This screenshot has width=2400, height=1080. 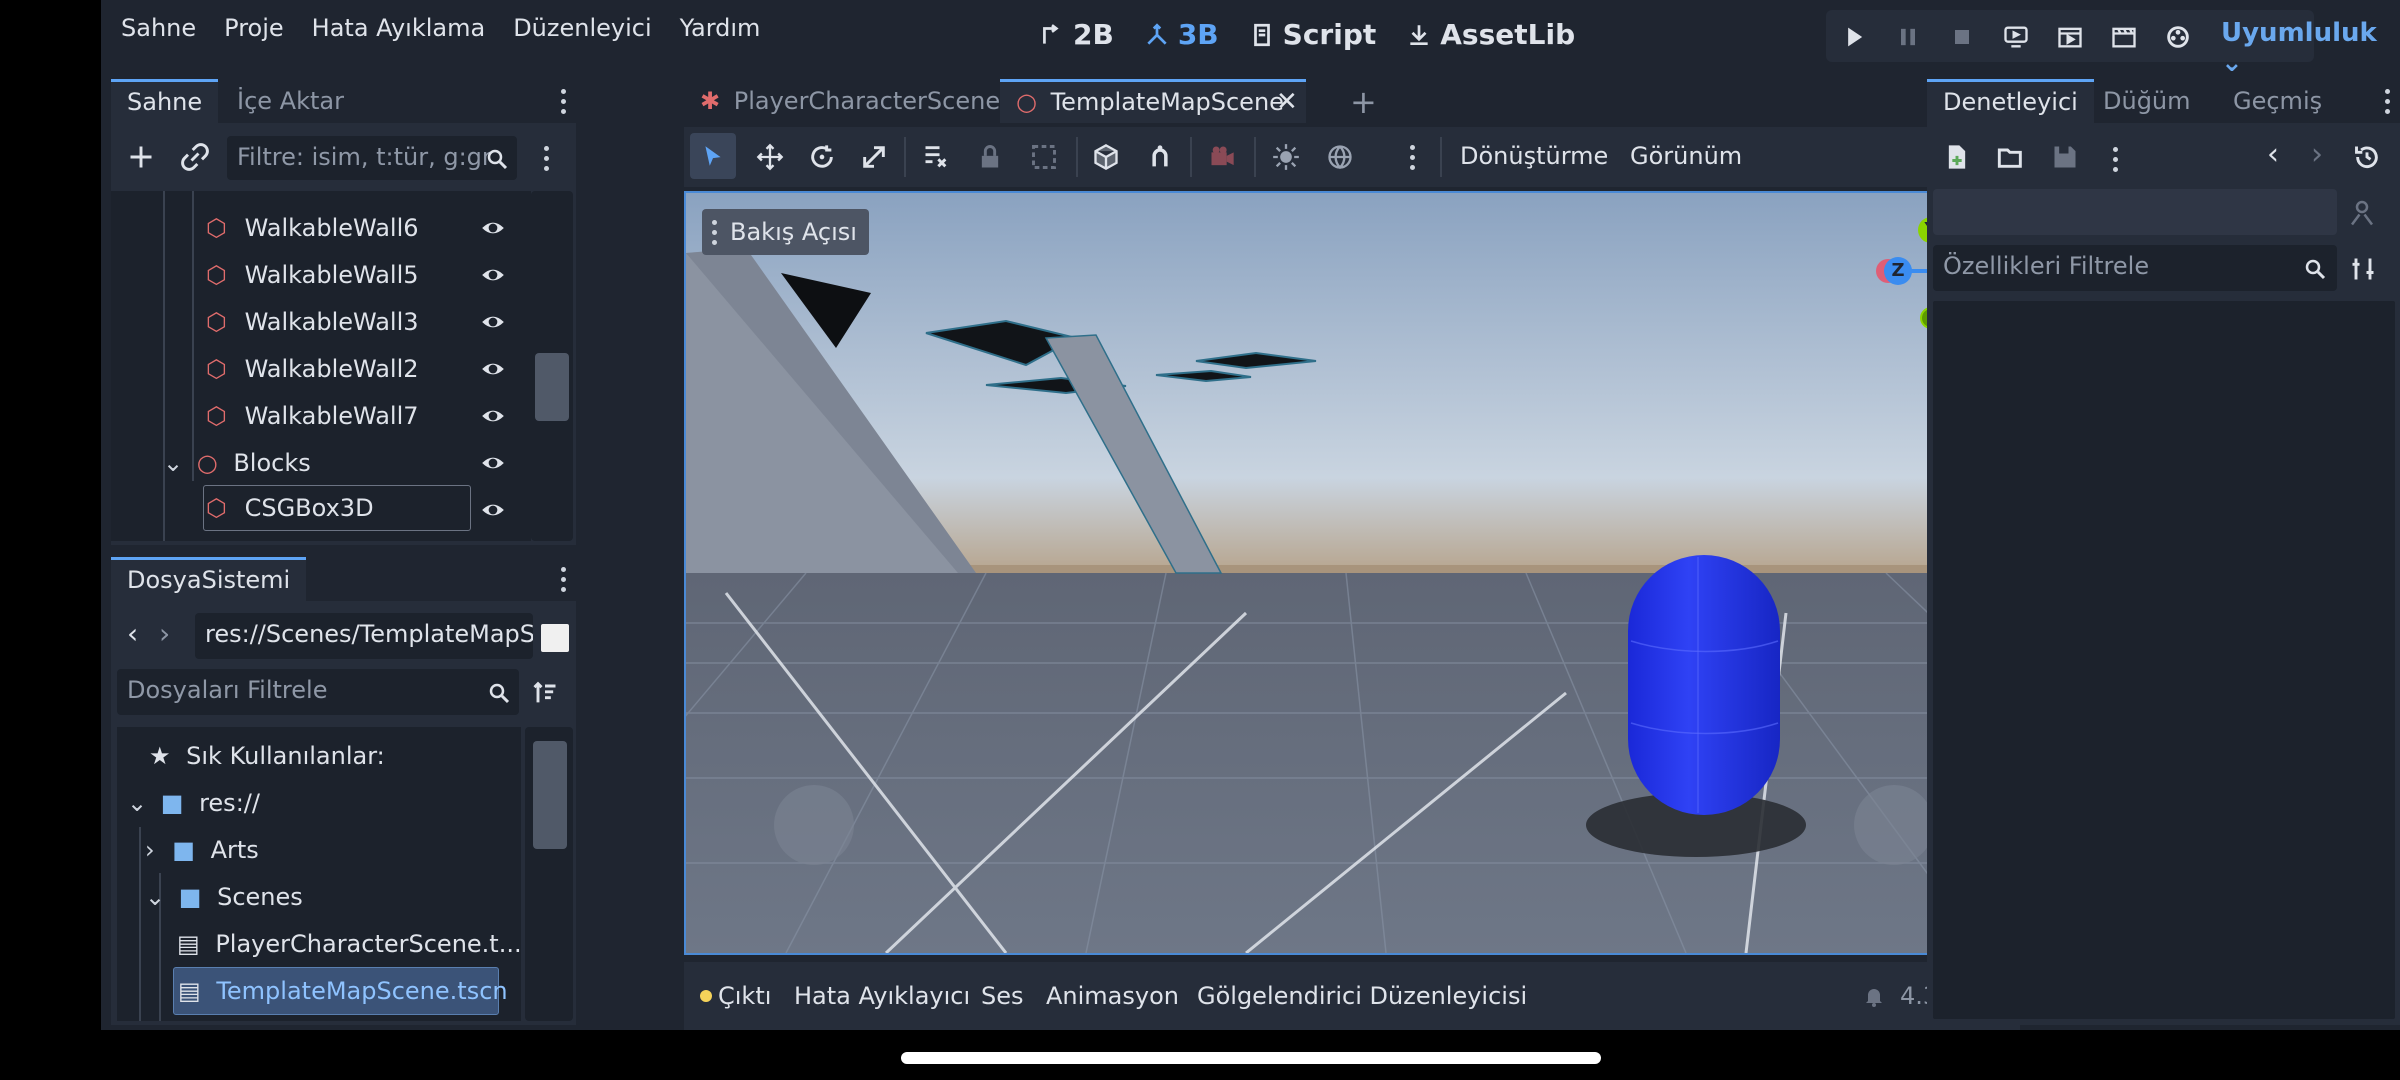 What do you see at coordinates (1534, 156) in the screenshot?
I see `transform-menu: Dönüştürme` at bounding box center [1534, 156].